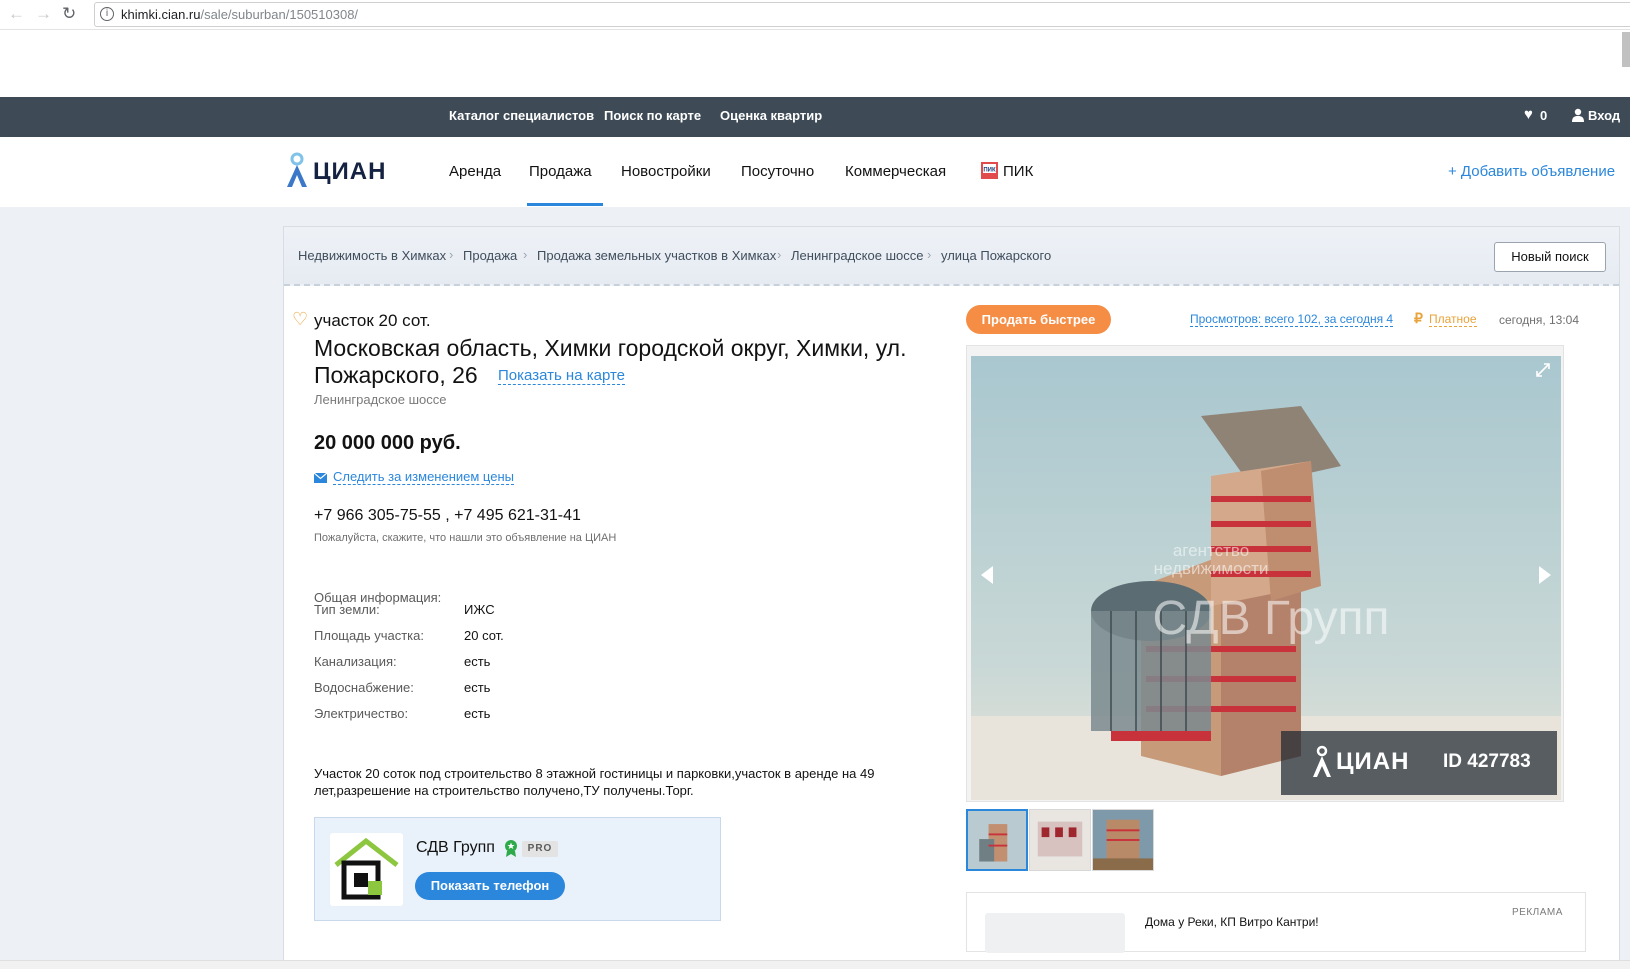 This screenshot has width=1630, height=969. I want to click on agent-card: СДВ Групп PRO Показать телефон, so click(517, 869).